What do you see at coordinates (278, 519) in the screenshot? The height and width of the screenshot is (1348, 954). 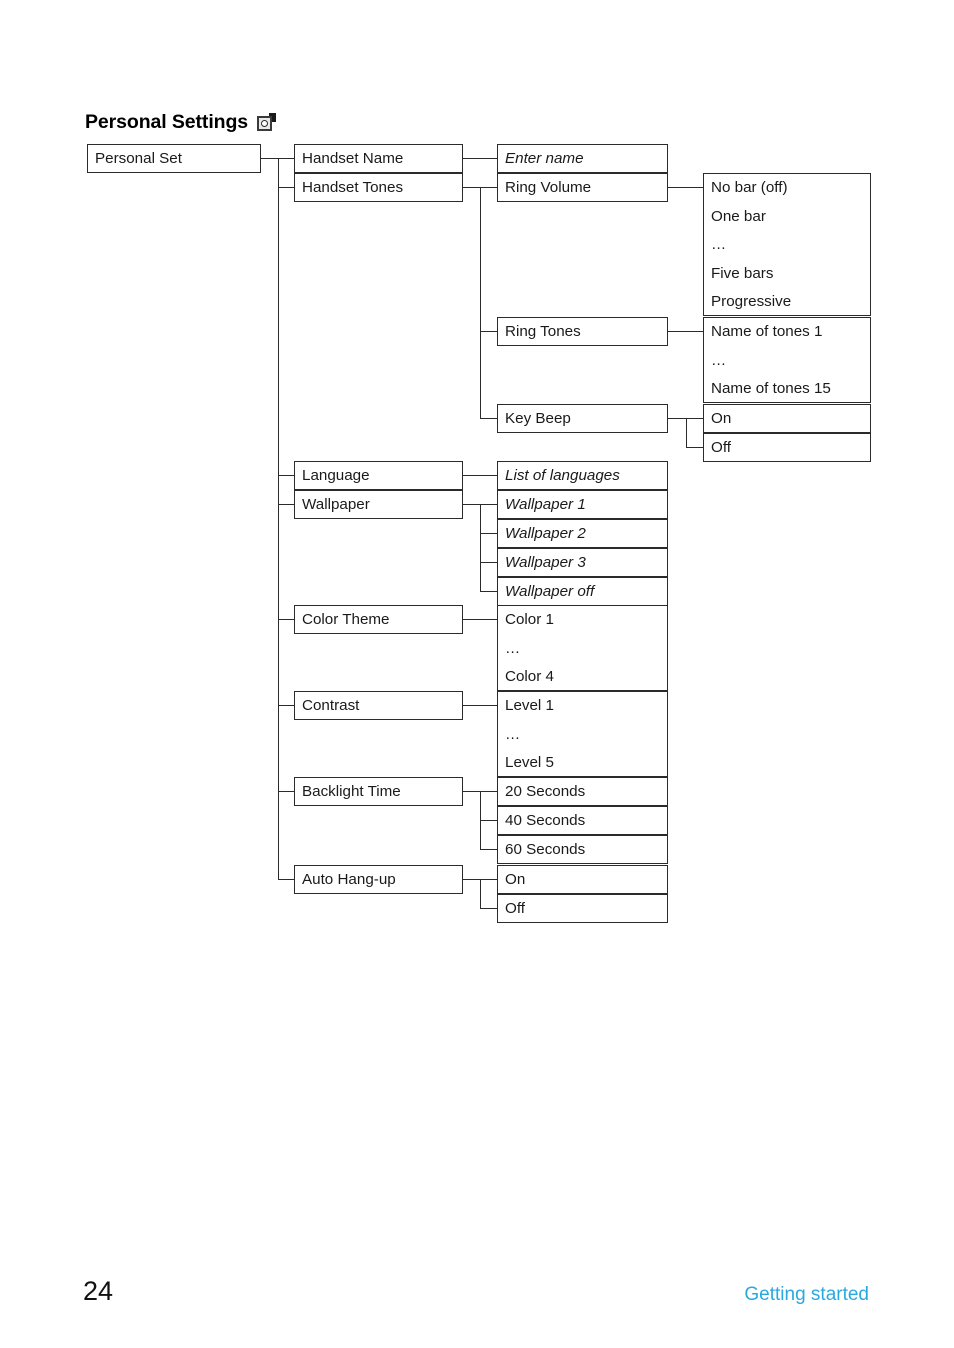 I see `connector-level1-trunk` at bounding box center [278, 519].